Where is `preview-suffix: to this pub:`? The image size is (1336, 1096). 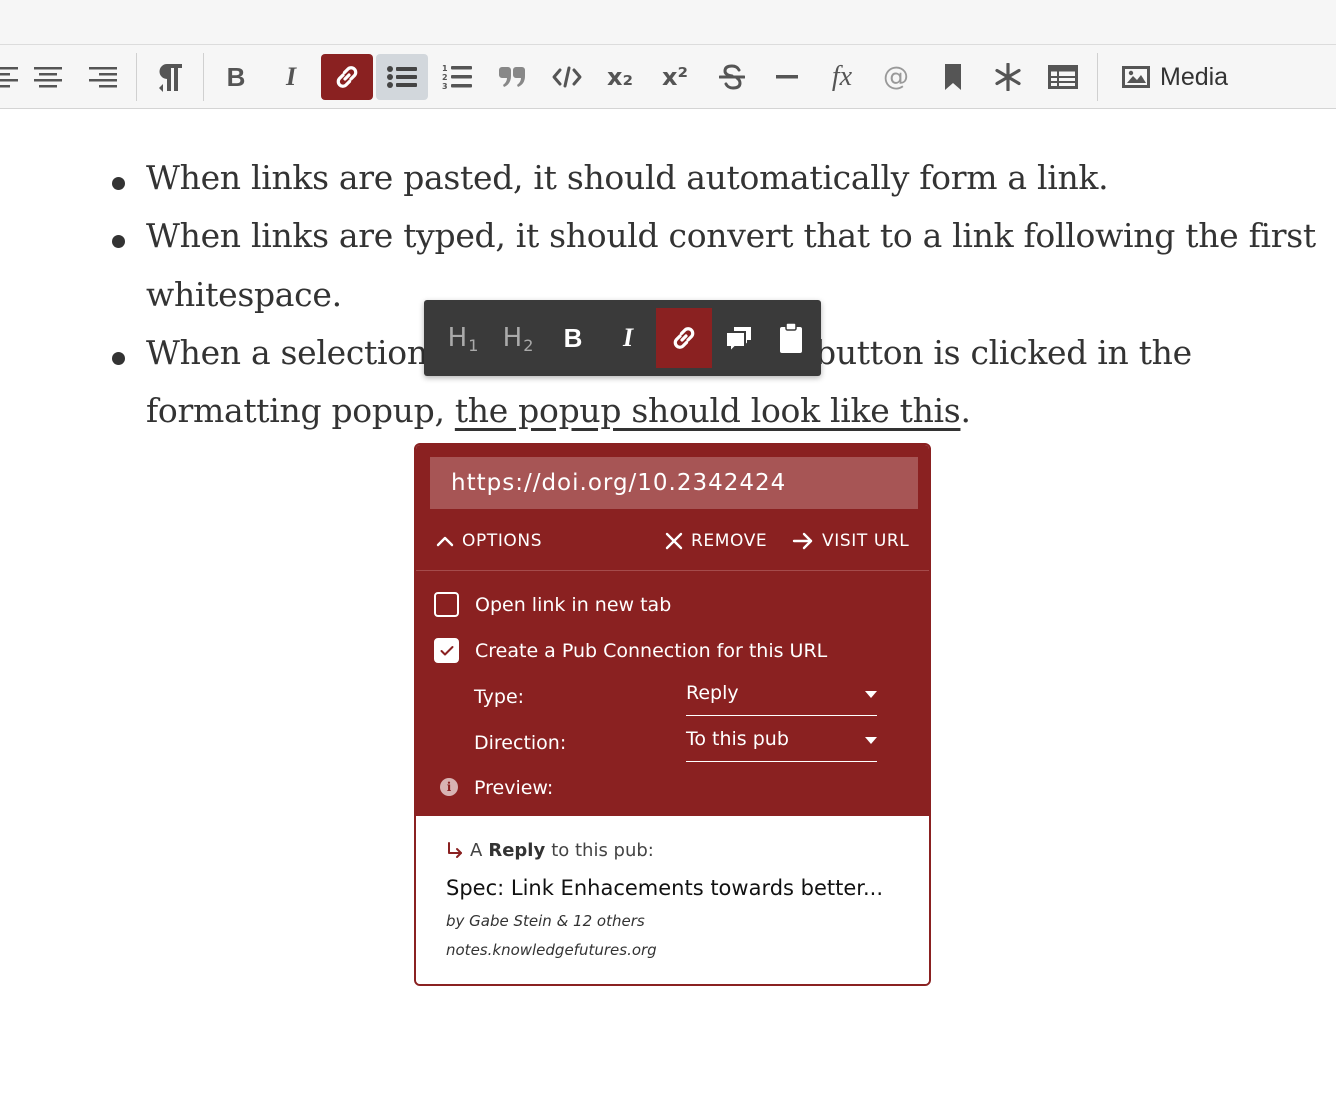
preview-suffix: to this pub: is located at coordinates (602, 850).